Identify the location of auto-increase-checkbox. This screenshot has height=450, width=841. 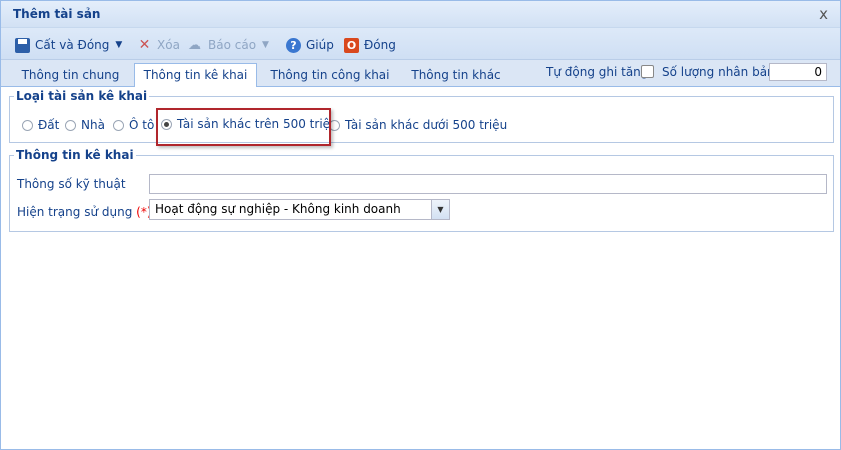
(647, 71).